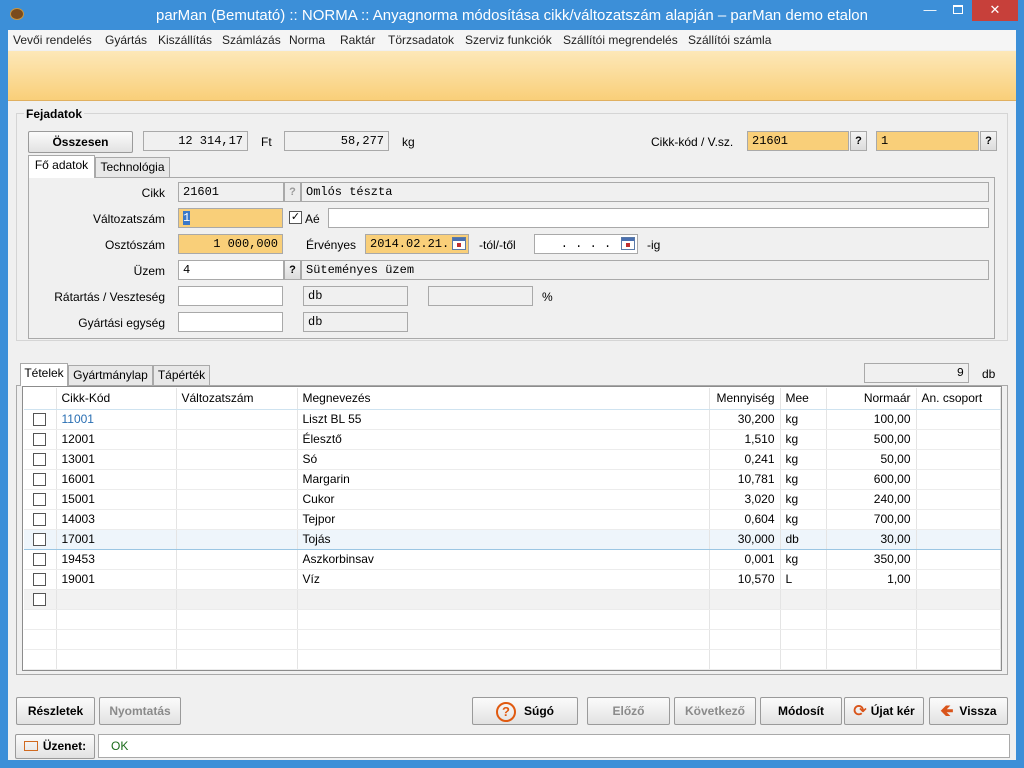  What do you see at coordinates (871, 459) in the screenshot?
I see `normaar-cell: 50,00` at bounding box center [871, 459].